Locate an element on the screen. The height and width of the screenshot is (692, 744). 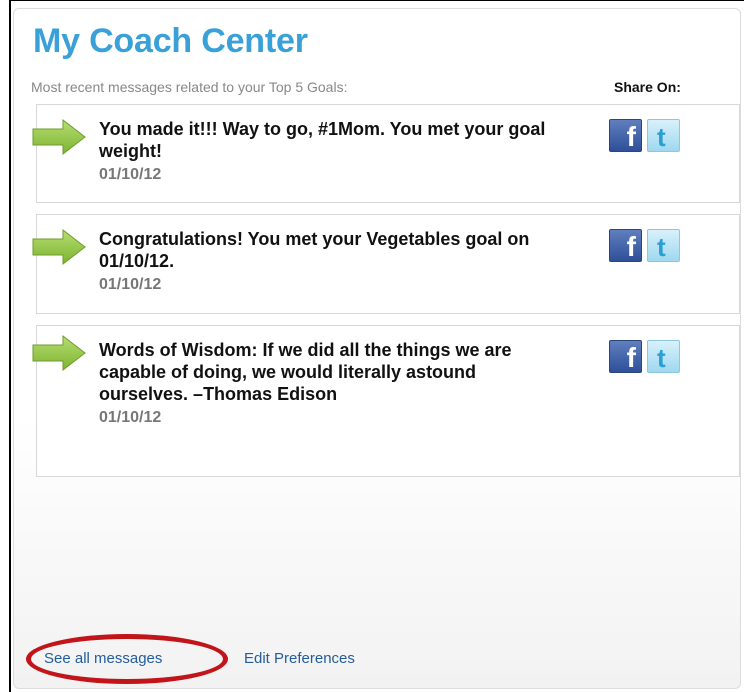
edit-preferences-link: Edit Preferences is located at coordinates (299, 658).